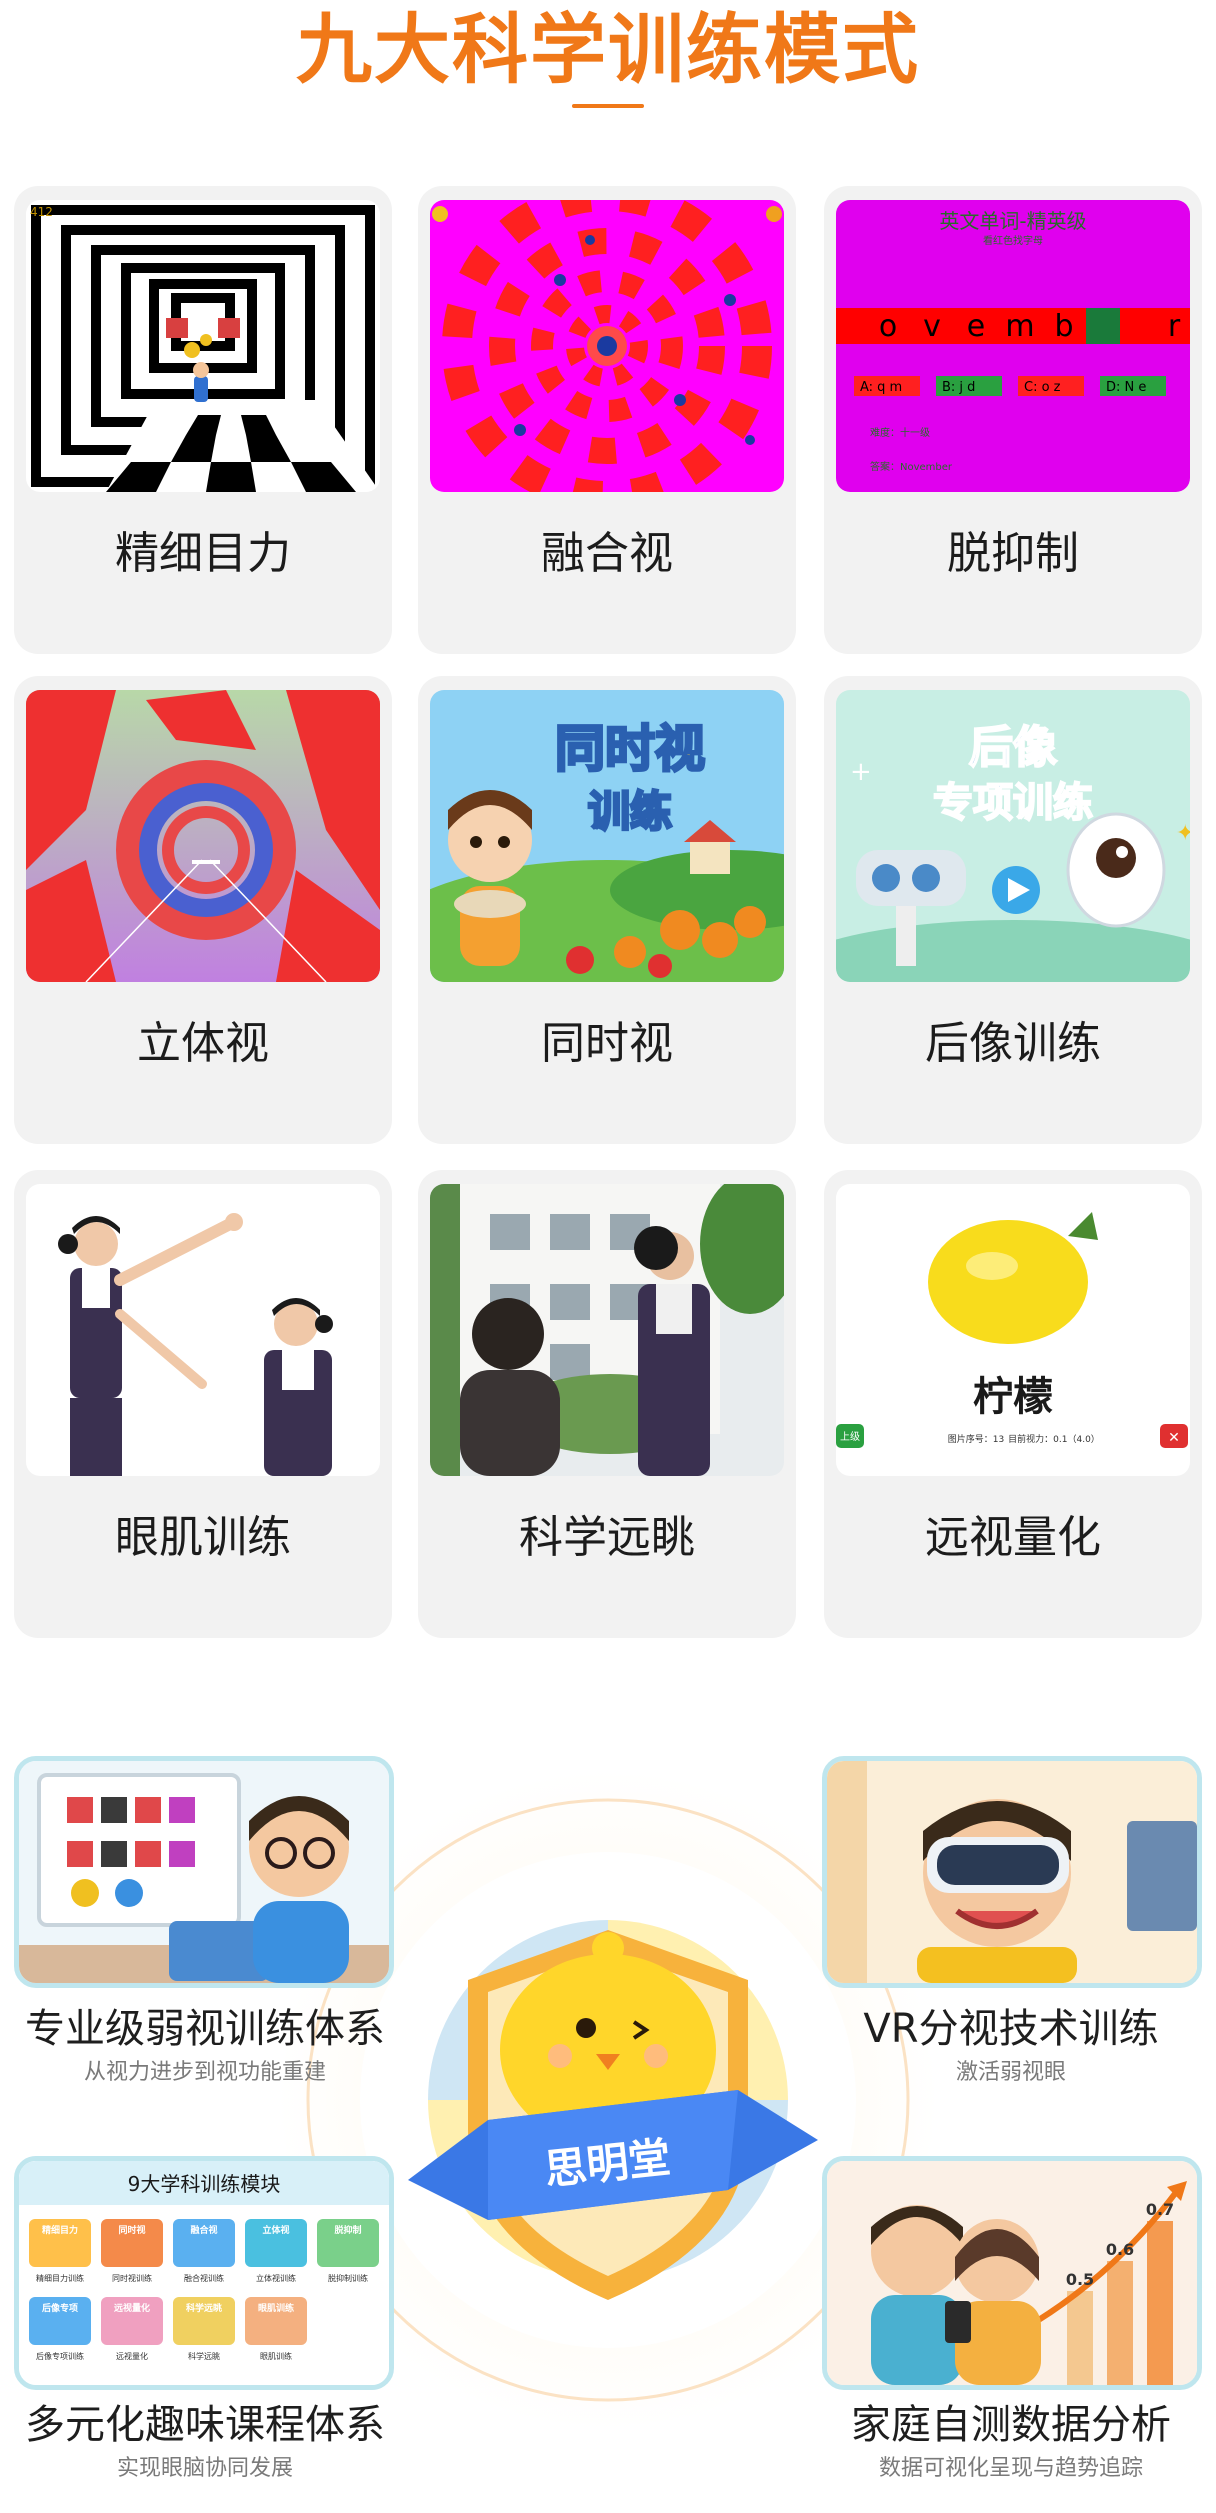 The image size is (1216, 2513). I want to click on eye-muscle-thumbnail, so click(203, 1330).